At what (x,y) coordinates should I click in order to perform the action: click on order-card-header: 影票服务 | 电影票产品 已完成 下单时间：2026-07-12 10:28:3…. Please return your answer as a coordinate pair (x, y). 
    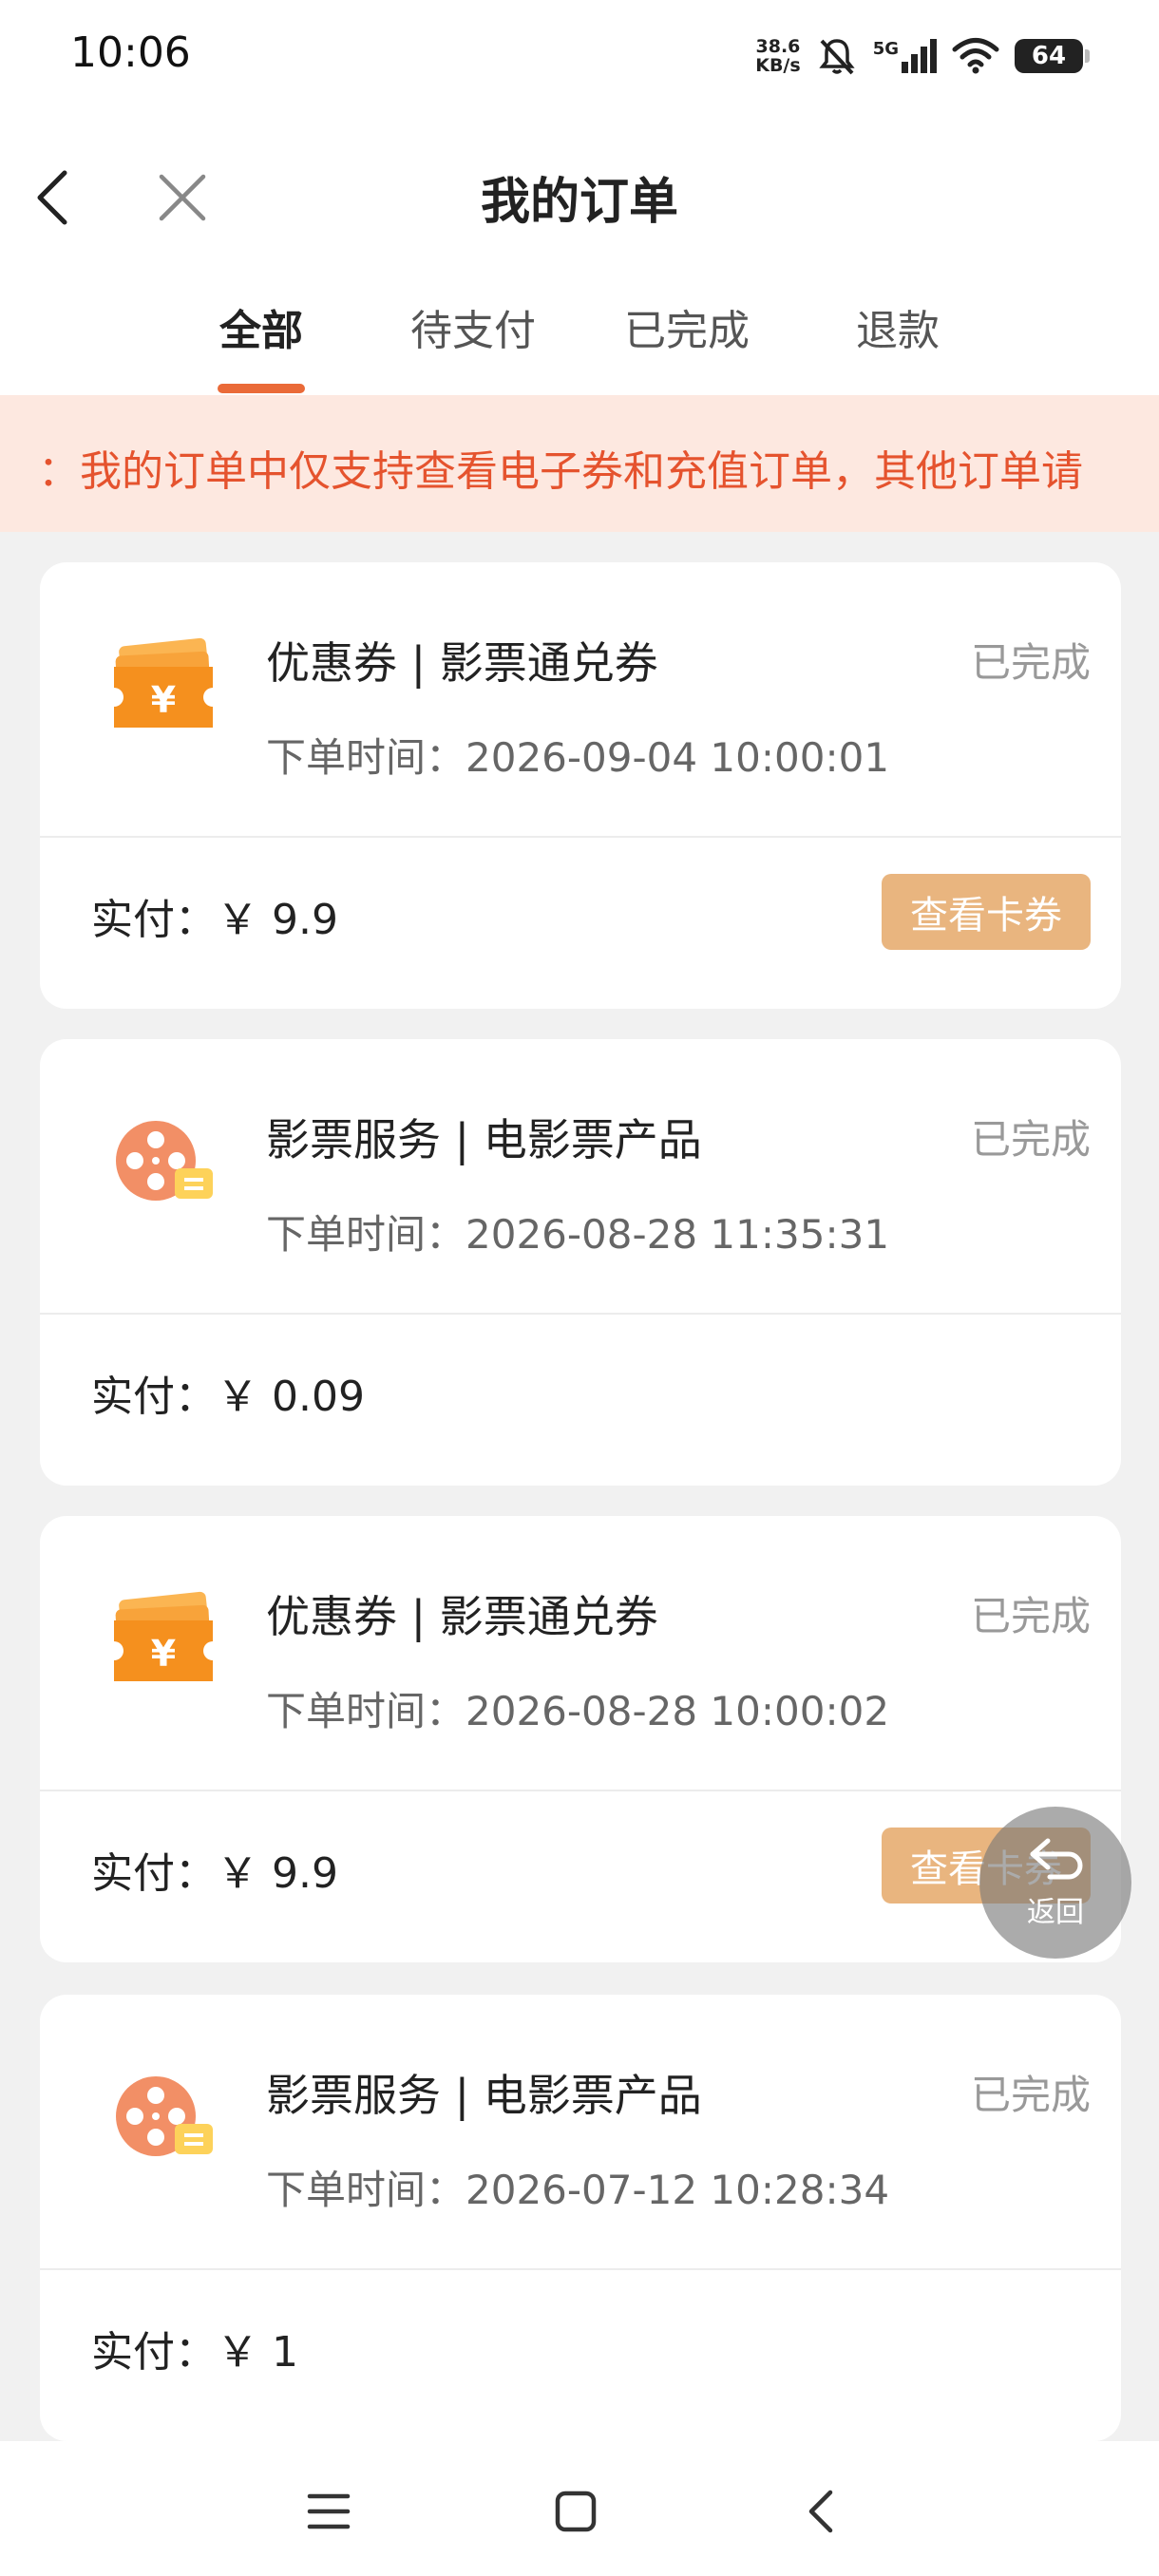
    Looking at the image, I should click on (580, 2132).